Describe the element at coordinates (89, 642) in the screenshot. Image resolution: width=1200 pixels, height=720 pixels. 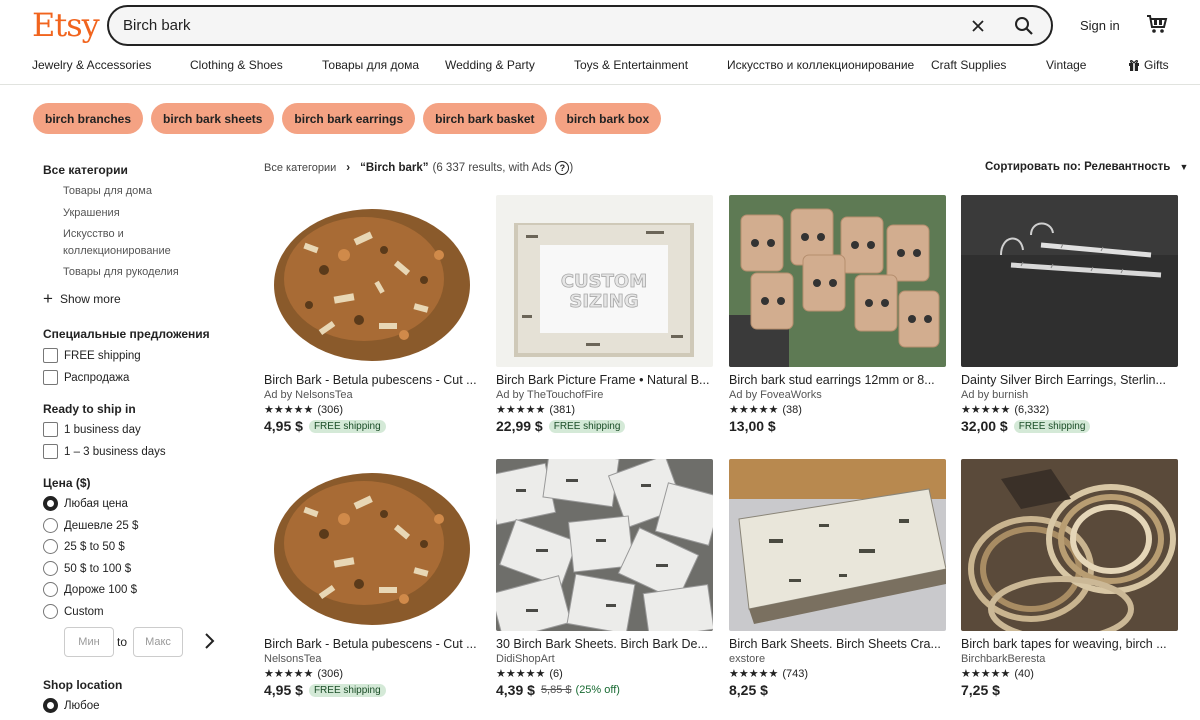
I see `min-price-input: Мин` at that location.